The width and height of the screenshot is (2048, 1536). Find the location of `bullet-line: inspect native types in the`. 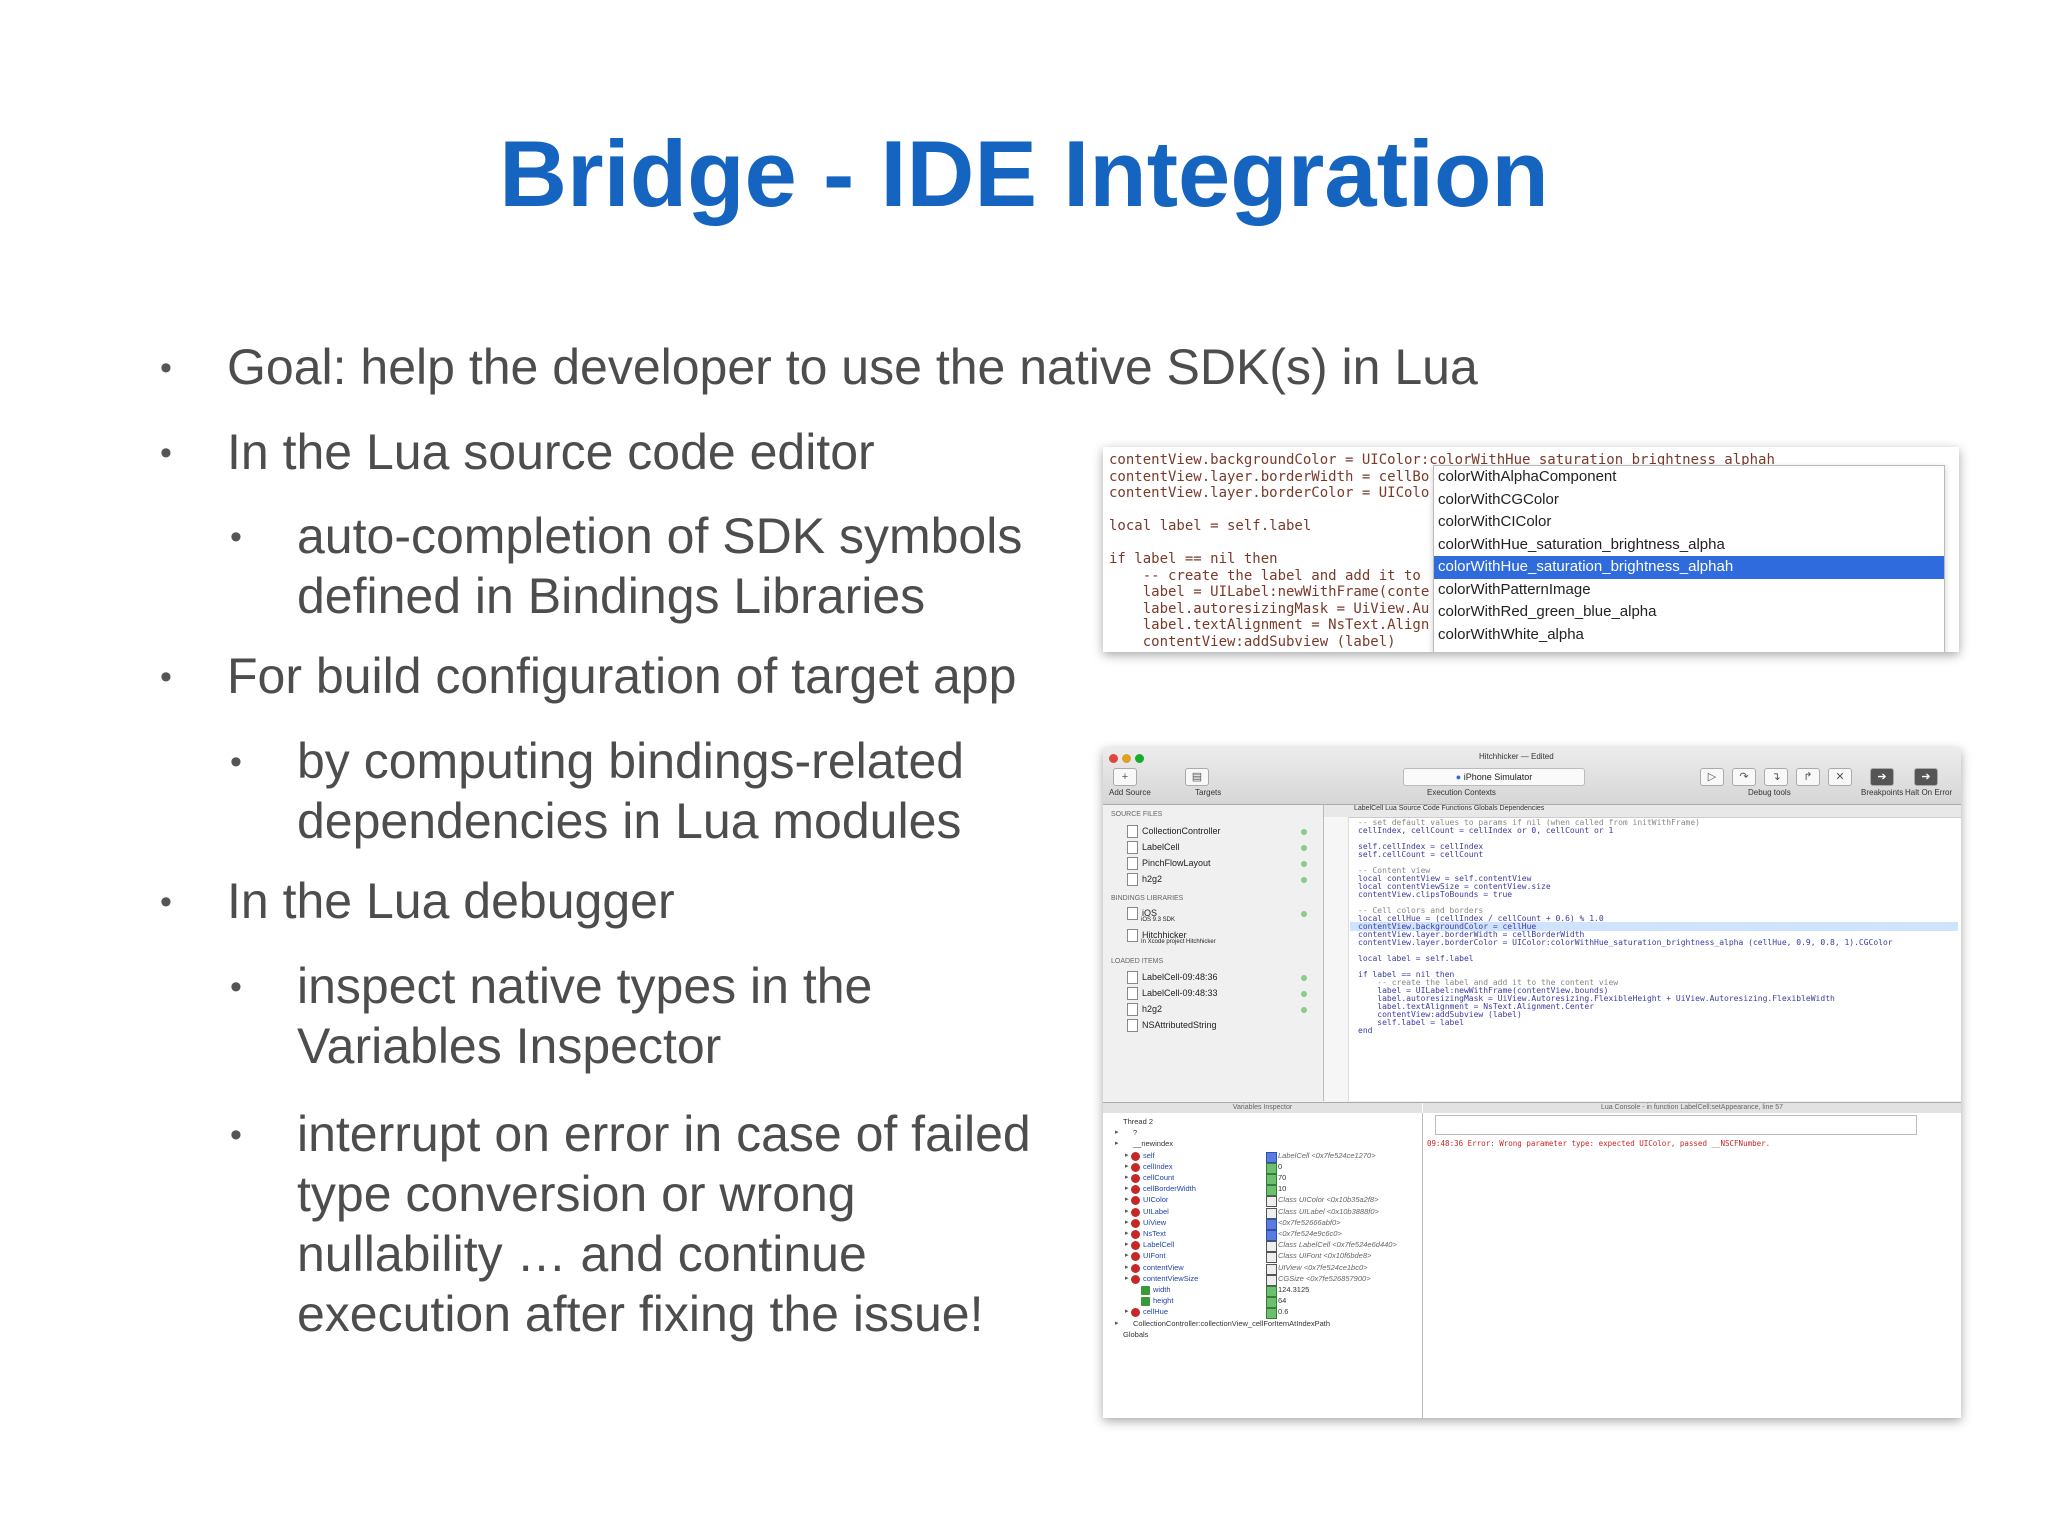

bullet-line: inspect native types in the is located at coordinates (585, 986).